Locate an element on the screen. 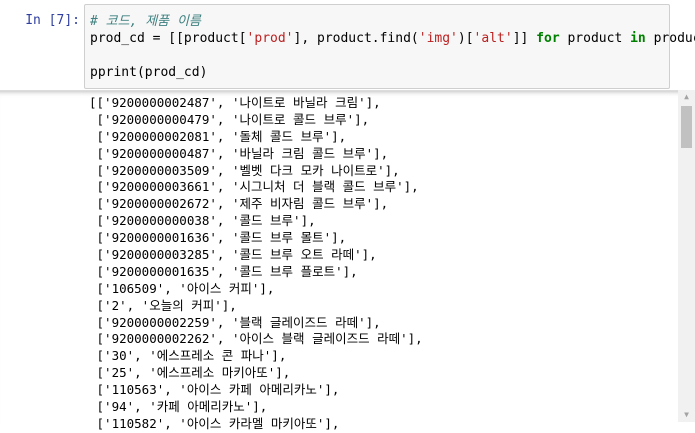 The image size is (695, 433). scroll-down-arrow-icon: ▼ is located at coordinates (686, 415).